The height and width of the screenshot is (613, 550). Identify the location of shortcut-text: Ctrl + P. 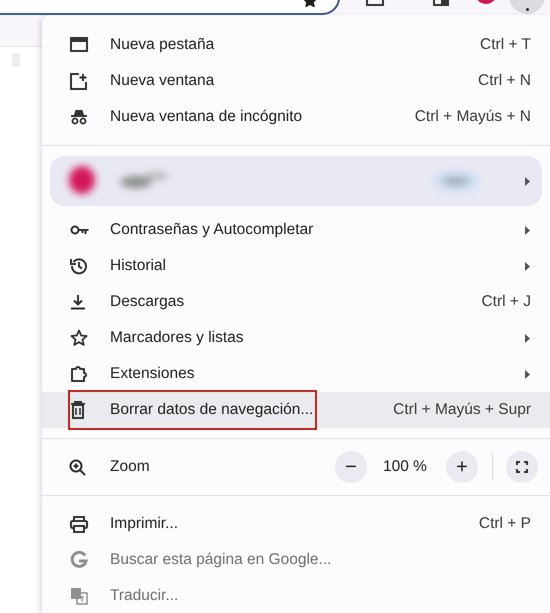
(504, 524).